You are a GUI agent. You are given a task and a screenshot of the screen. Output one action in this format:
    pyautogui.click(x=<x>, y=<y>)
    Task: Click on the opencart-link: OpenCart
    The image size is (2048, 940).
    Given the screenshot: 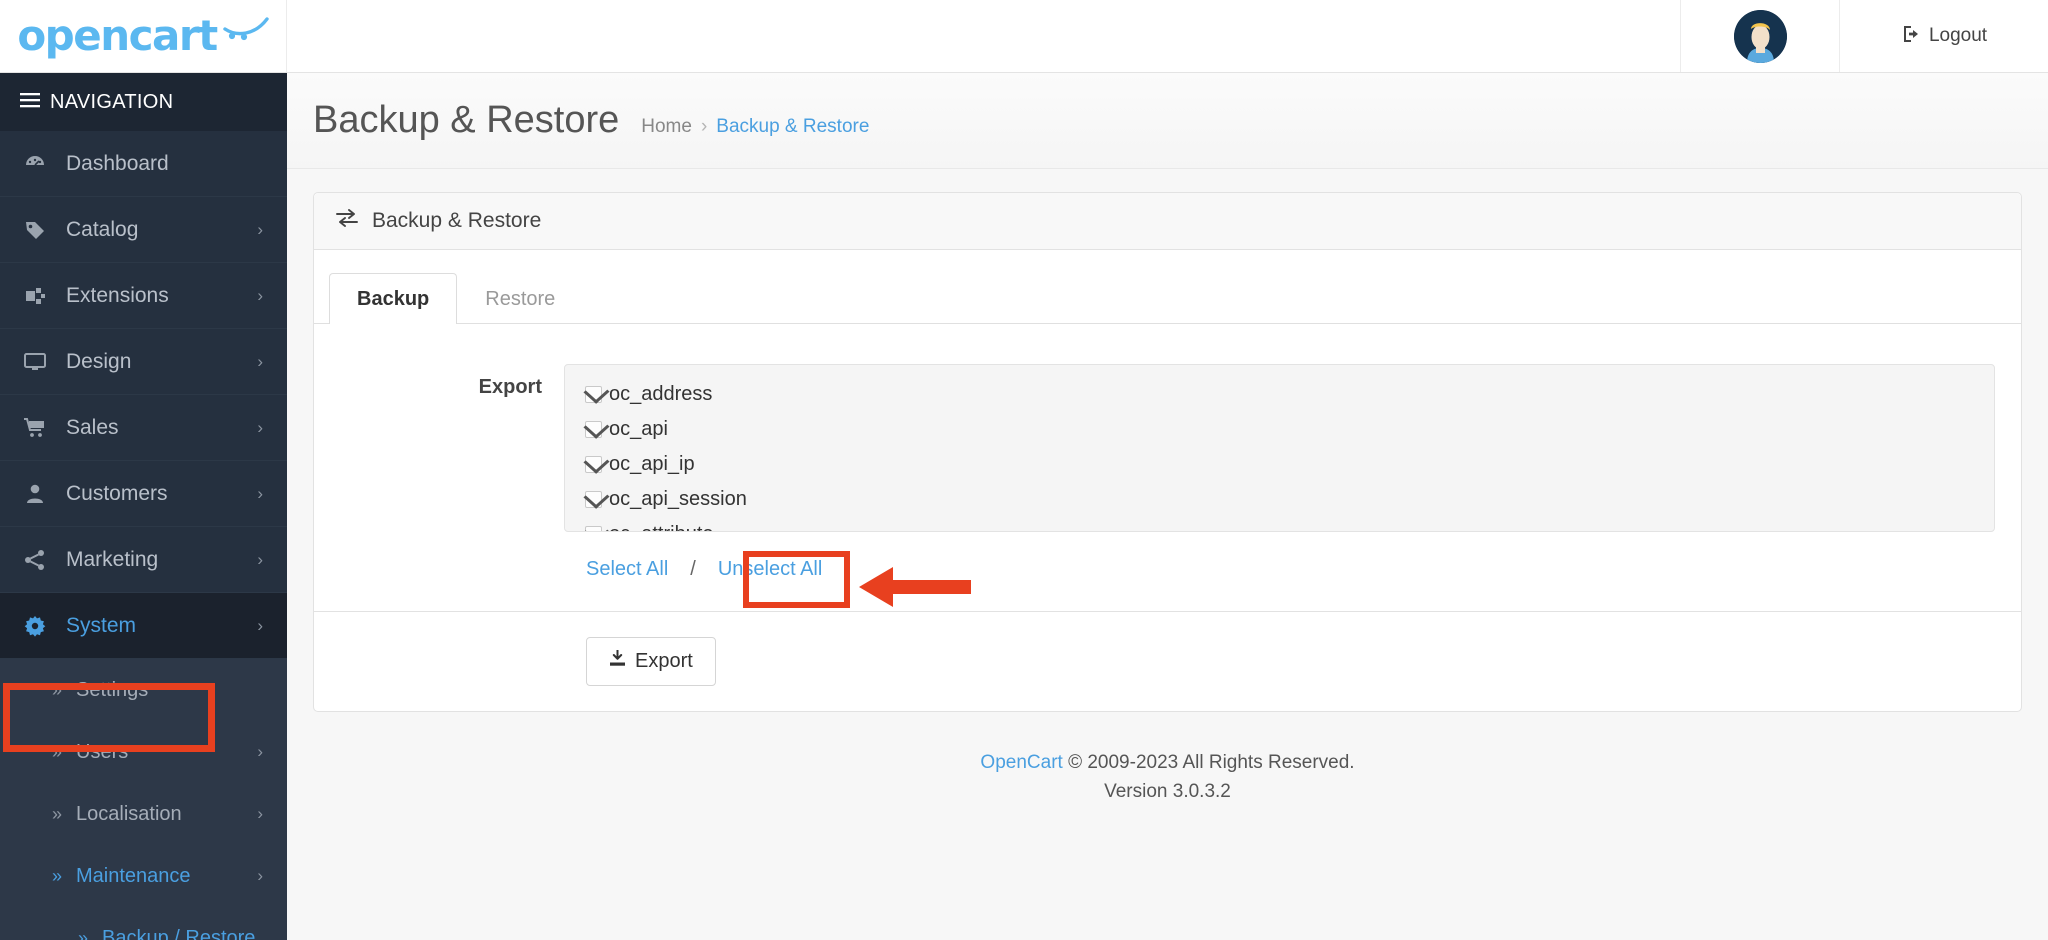 What is the action you would take?
    pyautogui.click(x=1021, y=762)
    